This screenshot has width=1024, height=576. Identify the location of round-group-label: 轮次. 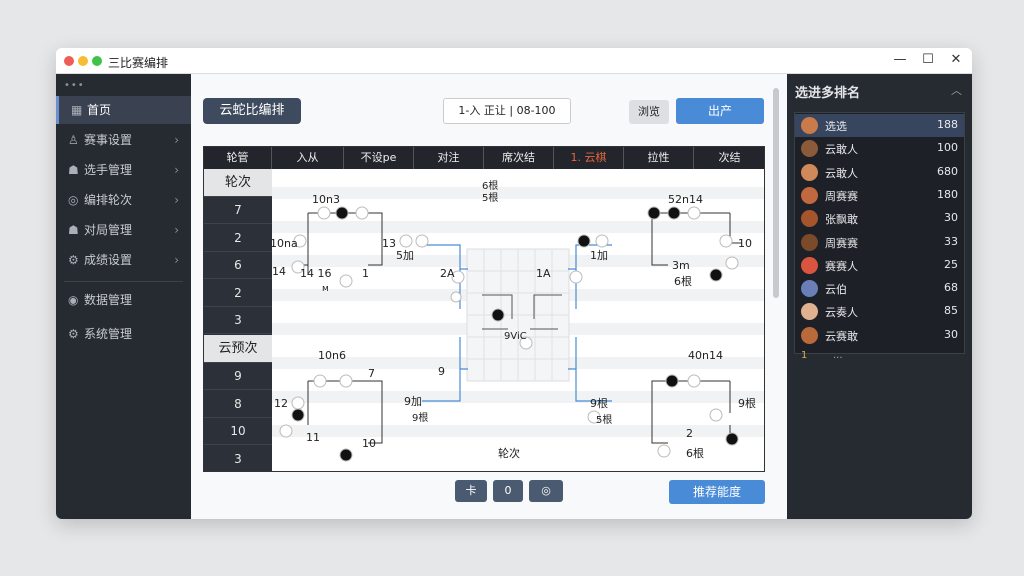
(238, 183).